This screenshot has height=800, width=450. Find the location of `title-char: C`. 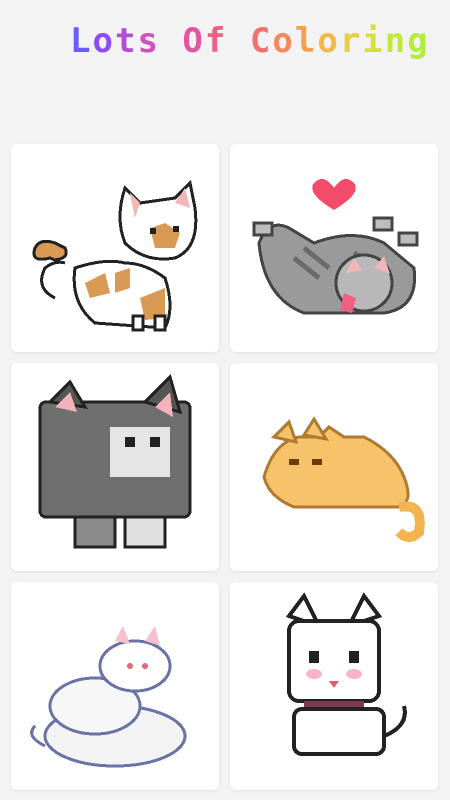

title-char: C is located at coordinates (261, 41).